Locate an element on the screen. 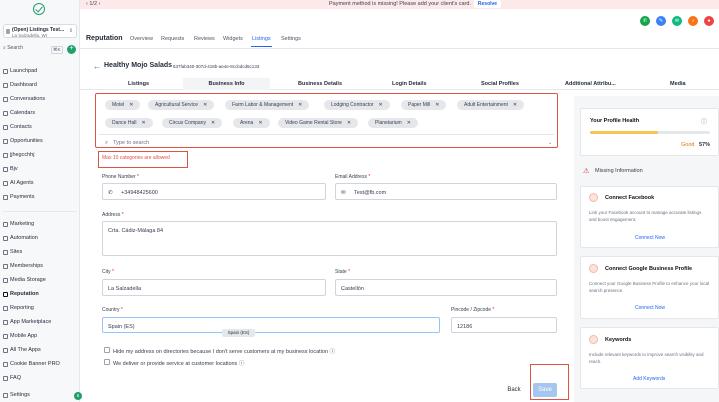  sidebar-item-launchpad: Launchpad is located at coordinates (40, 72).